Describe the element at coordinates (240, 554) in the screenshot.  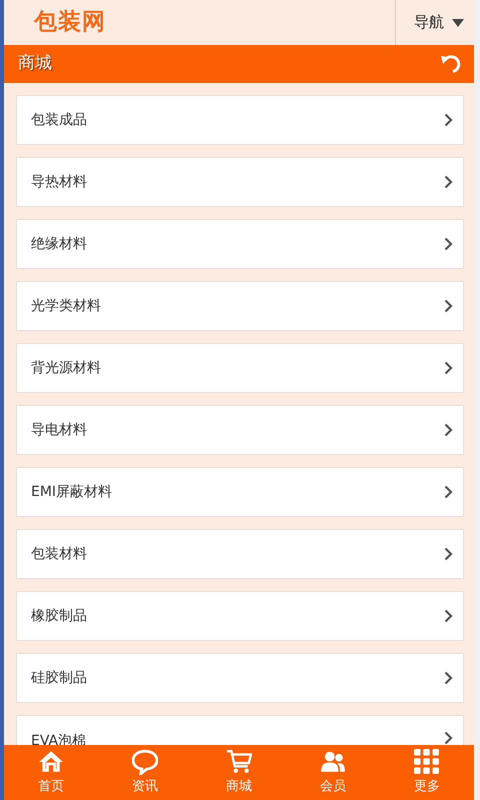
I see `category-item: 包装材料` at that location.